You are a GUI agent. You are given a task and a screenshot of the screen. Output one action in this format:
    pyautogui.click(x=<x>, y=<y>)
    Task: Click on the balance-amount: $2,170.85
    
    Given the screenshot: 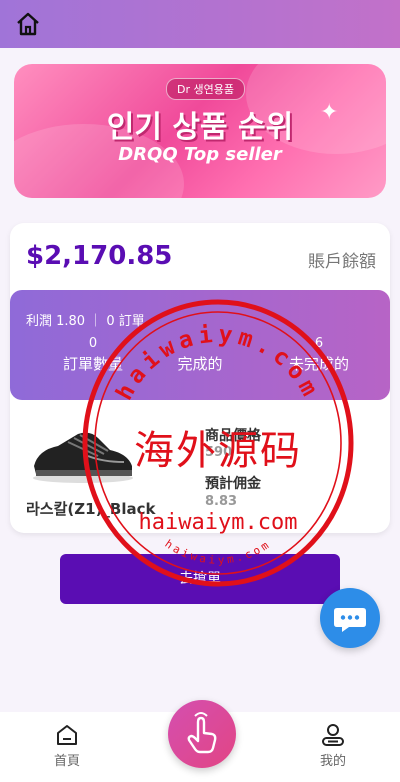 What is the action you would take?
    pyautogui.click(x=99, y=256)
    